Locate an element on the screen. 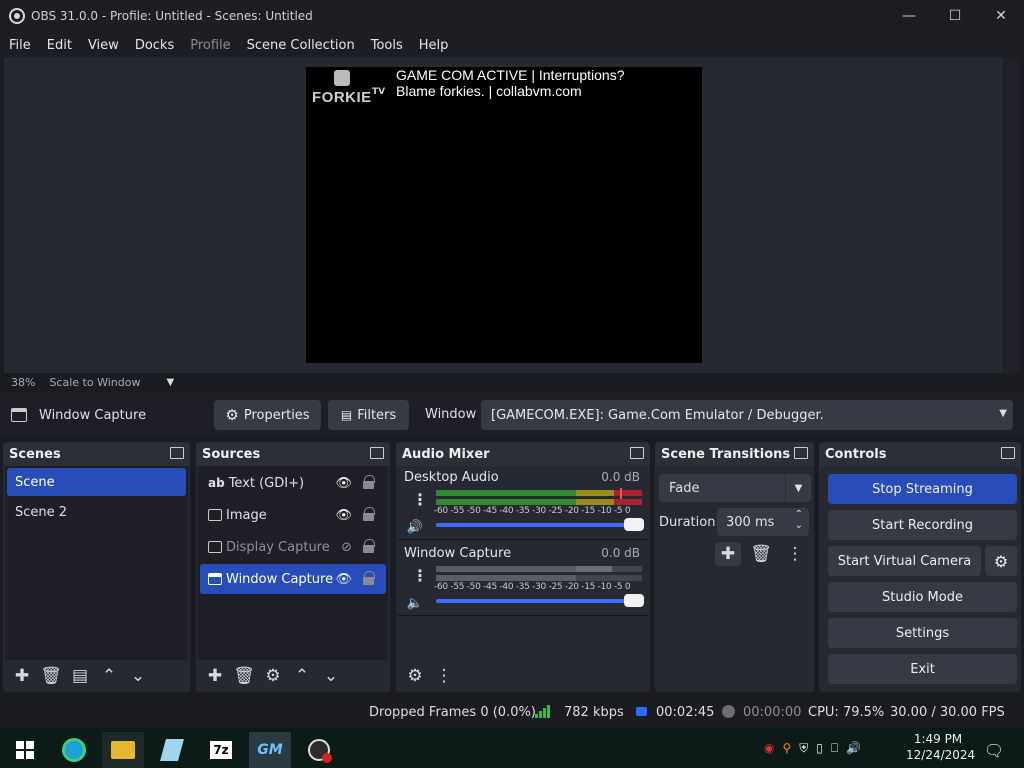 This screenshot has width=1024, height=768. menu-file: File is located at coordinates (20, 45).